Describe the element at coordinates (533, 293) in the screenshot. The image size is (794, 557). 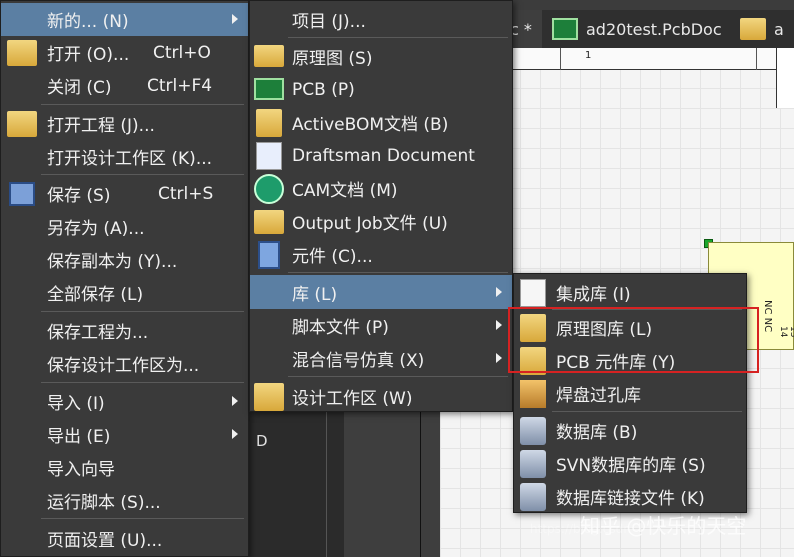
I see `integrated-lib-icon` at that location.